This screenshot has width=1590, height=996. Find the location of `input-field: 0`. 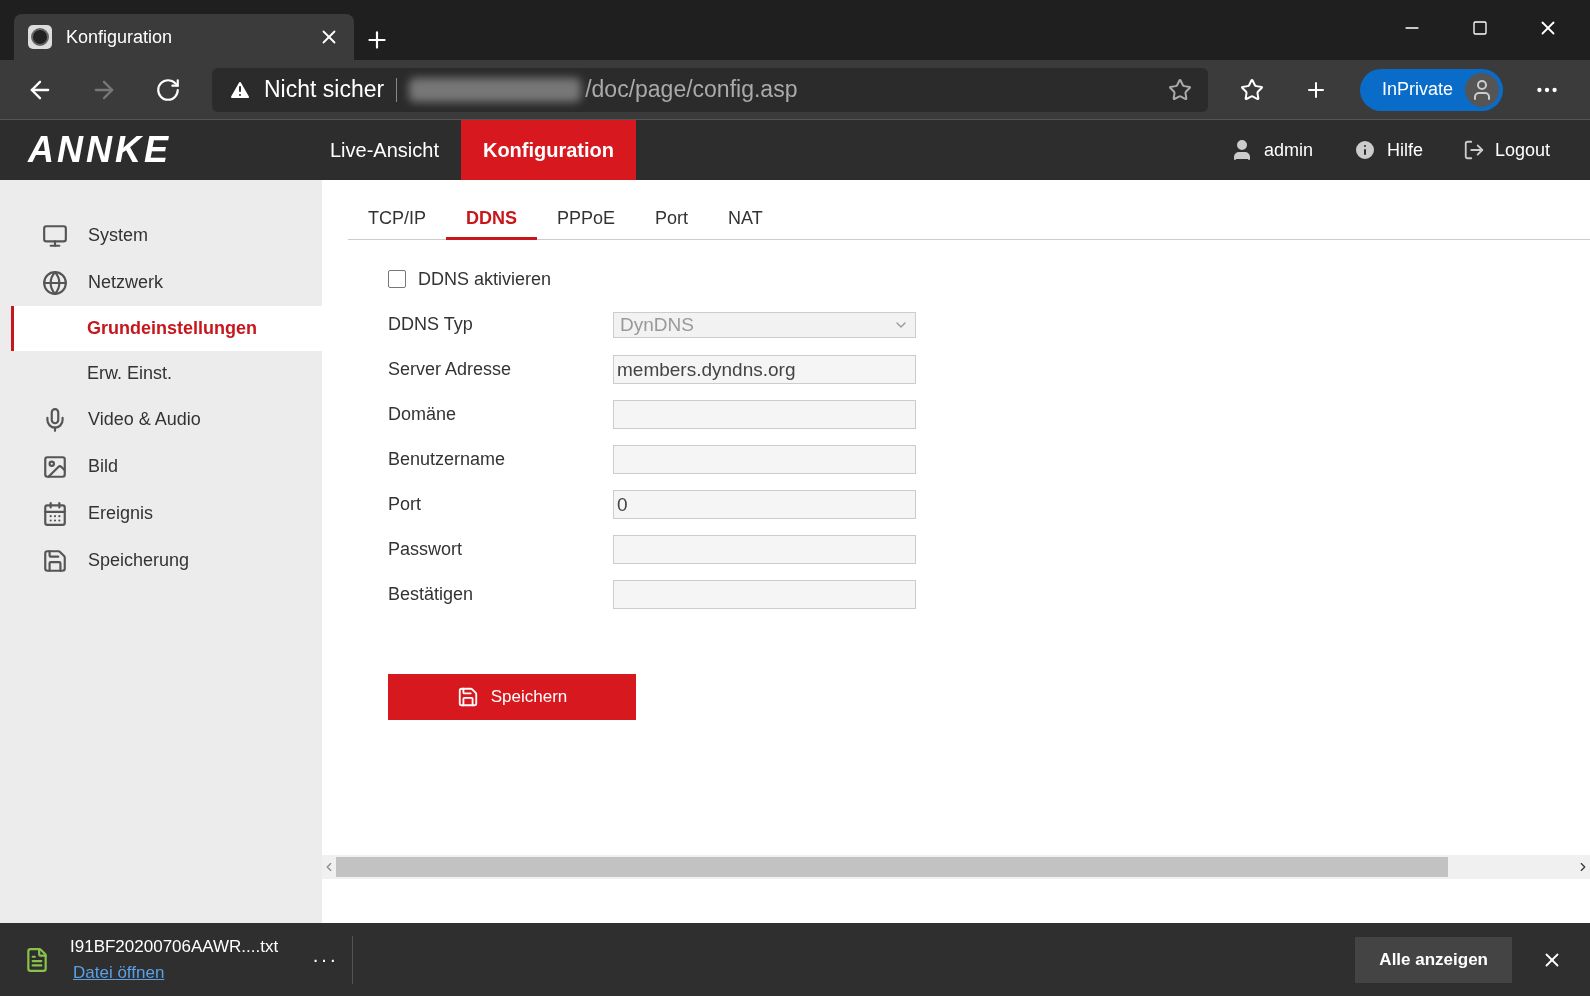

input-field: 0 is located at coordinates (764, 504).